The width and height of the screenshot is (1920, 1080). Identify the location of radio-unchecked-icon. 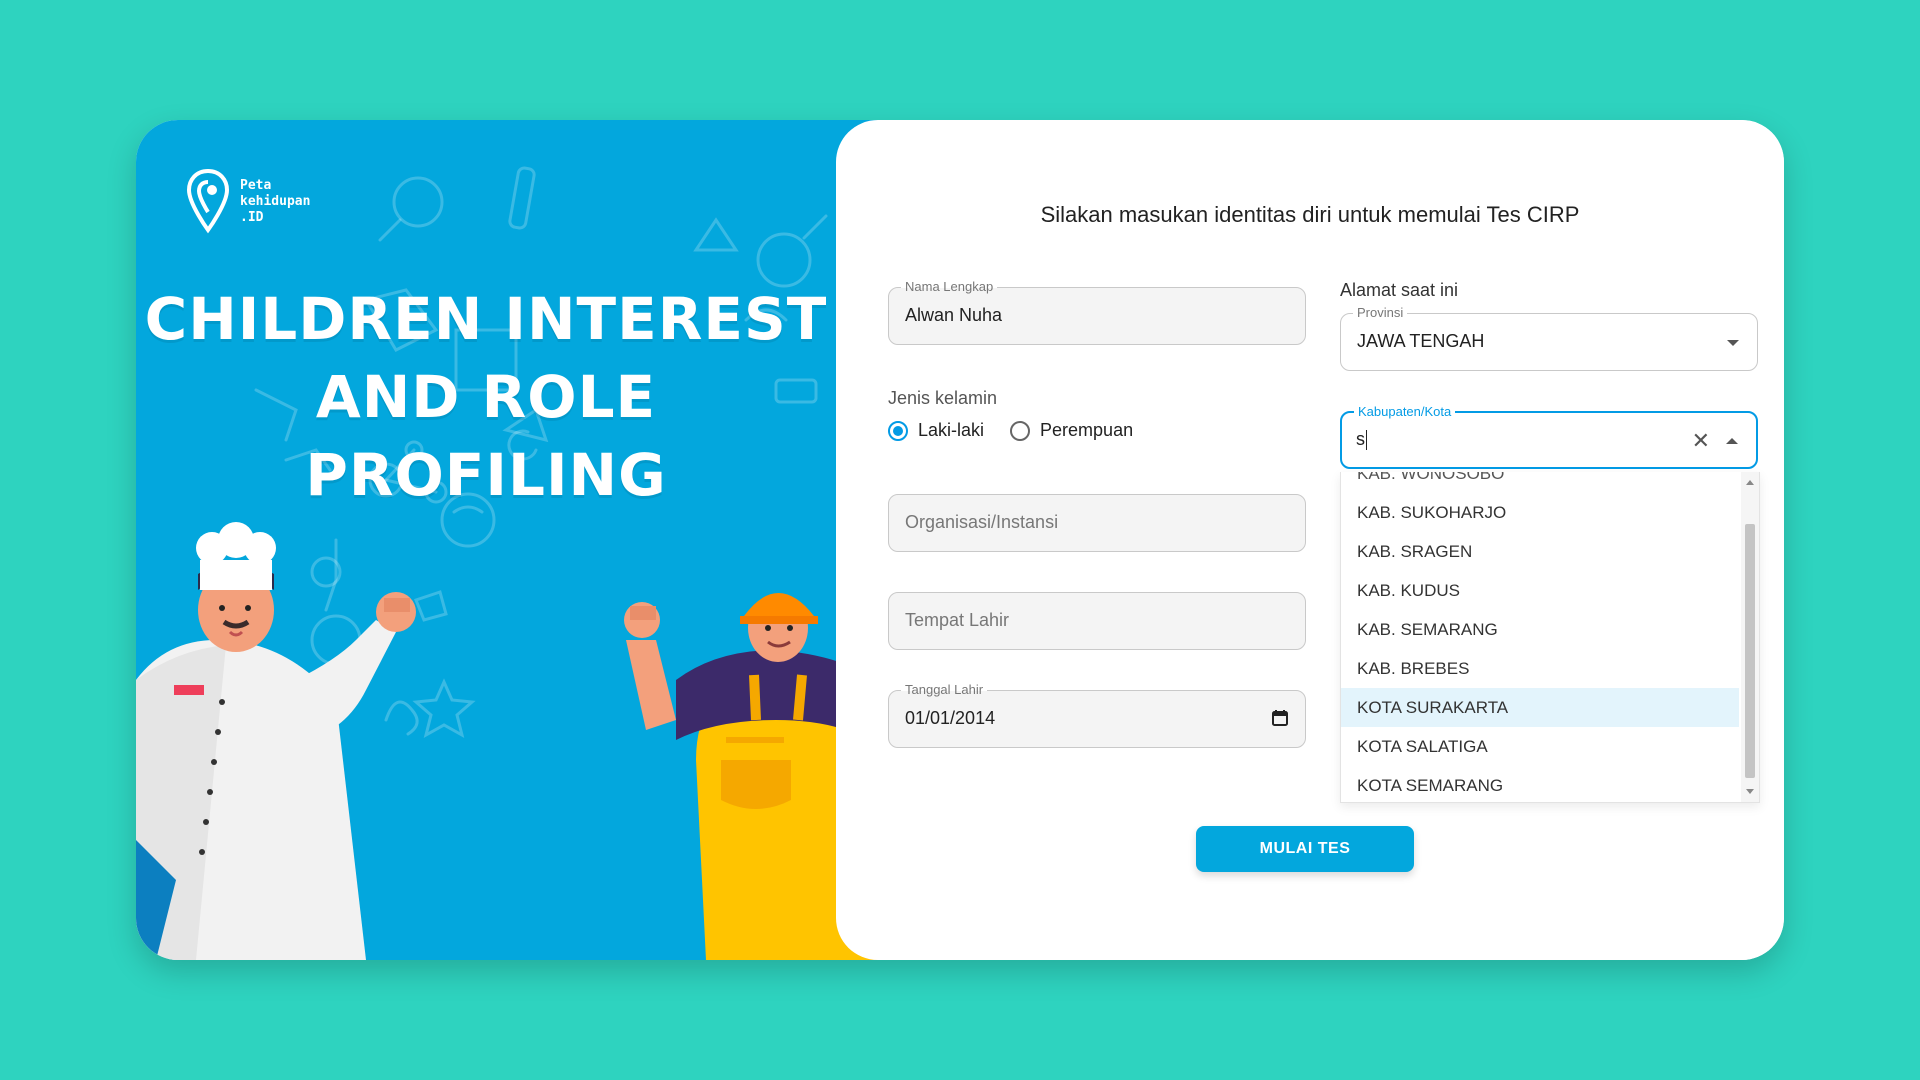
(1020, 430).